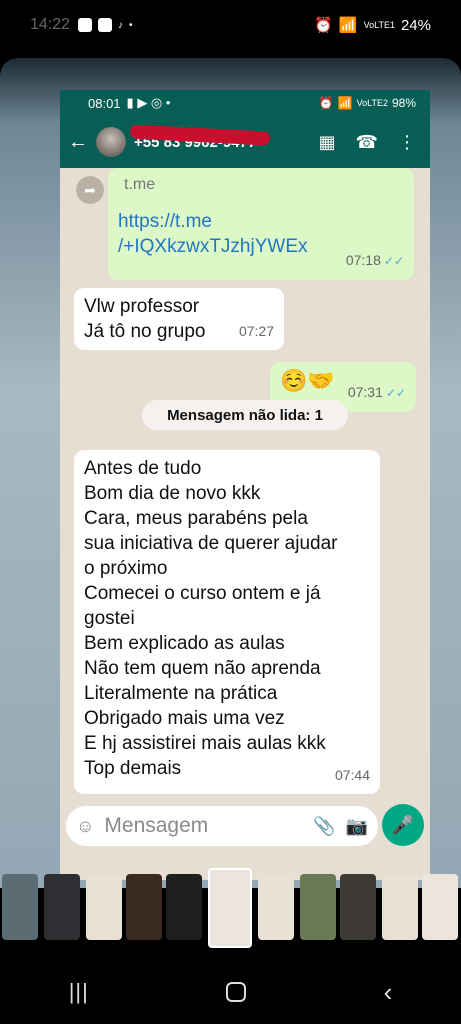  What do you see at coordinates (323, 25) in the screenshot?
I see `alarm-icon: ⏰` at bounding box center [323, 25].